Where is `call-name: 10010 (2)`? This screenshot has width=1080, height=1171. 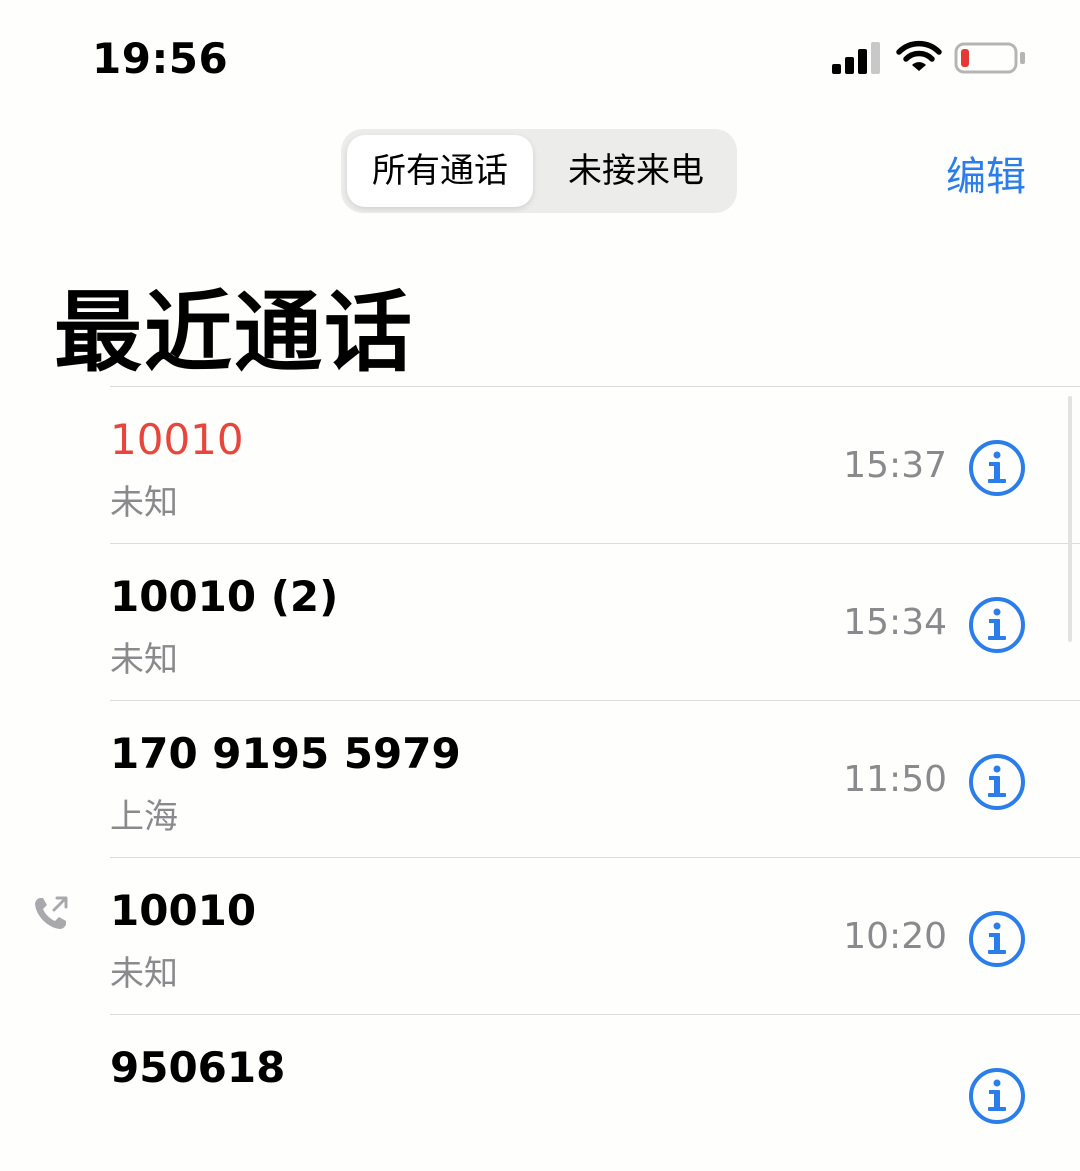
call-name: 10010 (2) is located at coordinates (224, 596).